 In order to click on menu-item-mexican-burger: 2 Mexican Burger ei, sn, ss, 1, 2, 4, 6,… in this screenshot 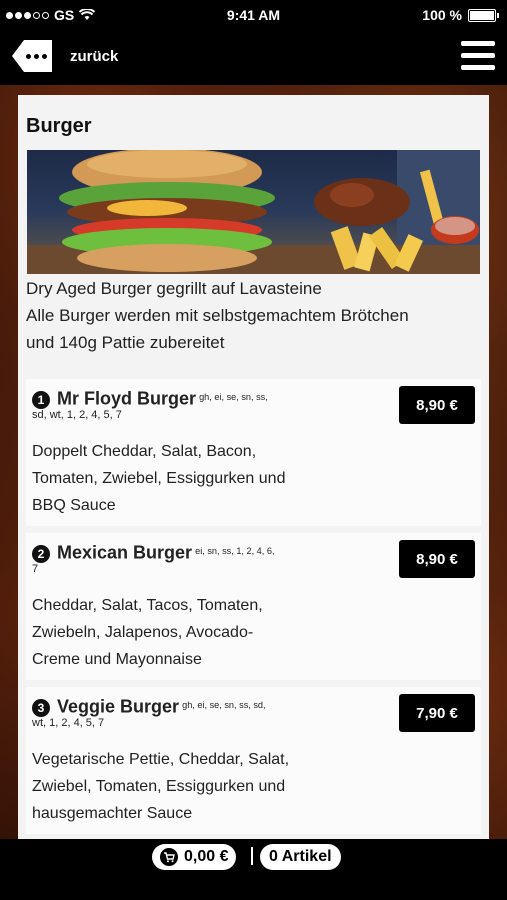, I will do `click(253, 606)`.